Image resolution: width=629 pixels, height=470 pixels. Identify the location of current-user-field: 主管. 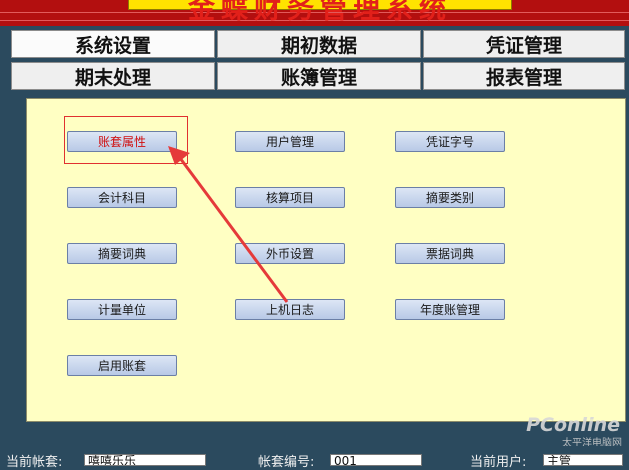
(583, 460).